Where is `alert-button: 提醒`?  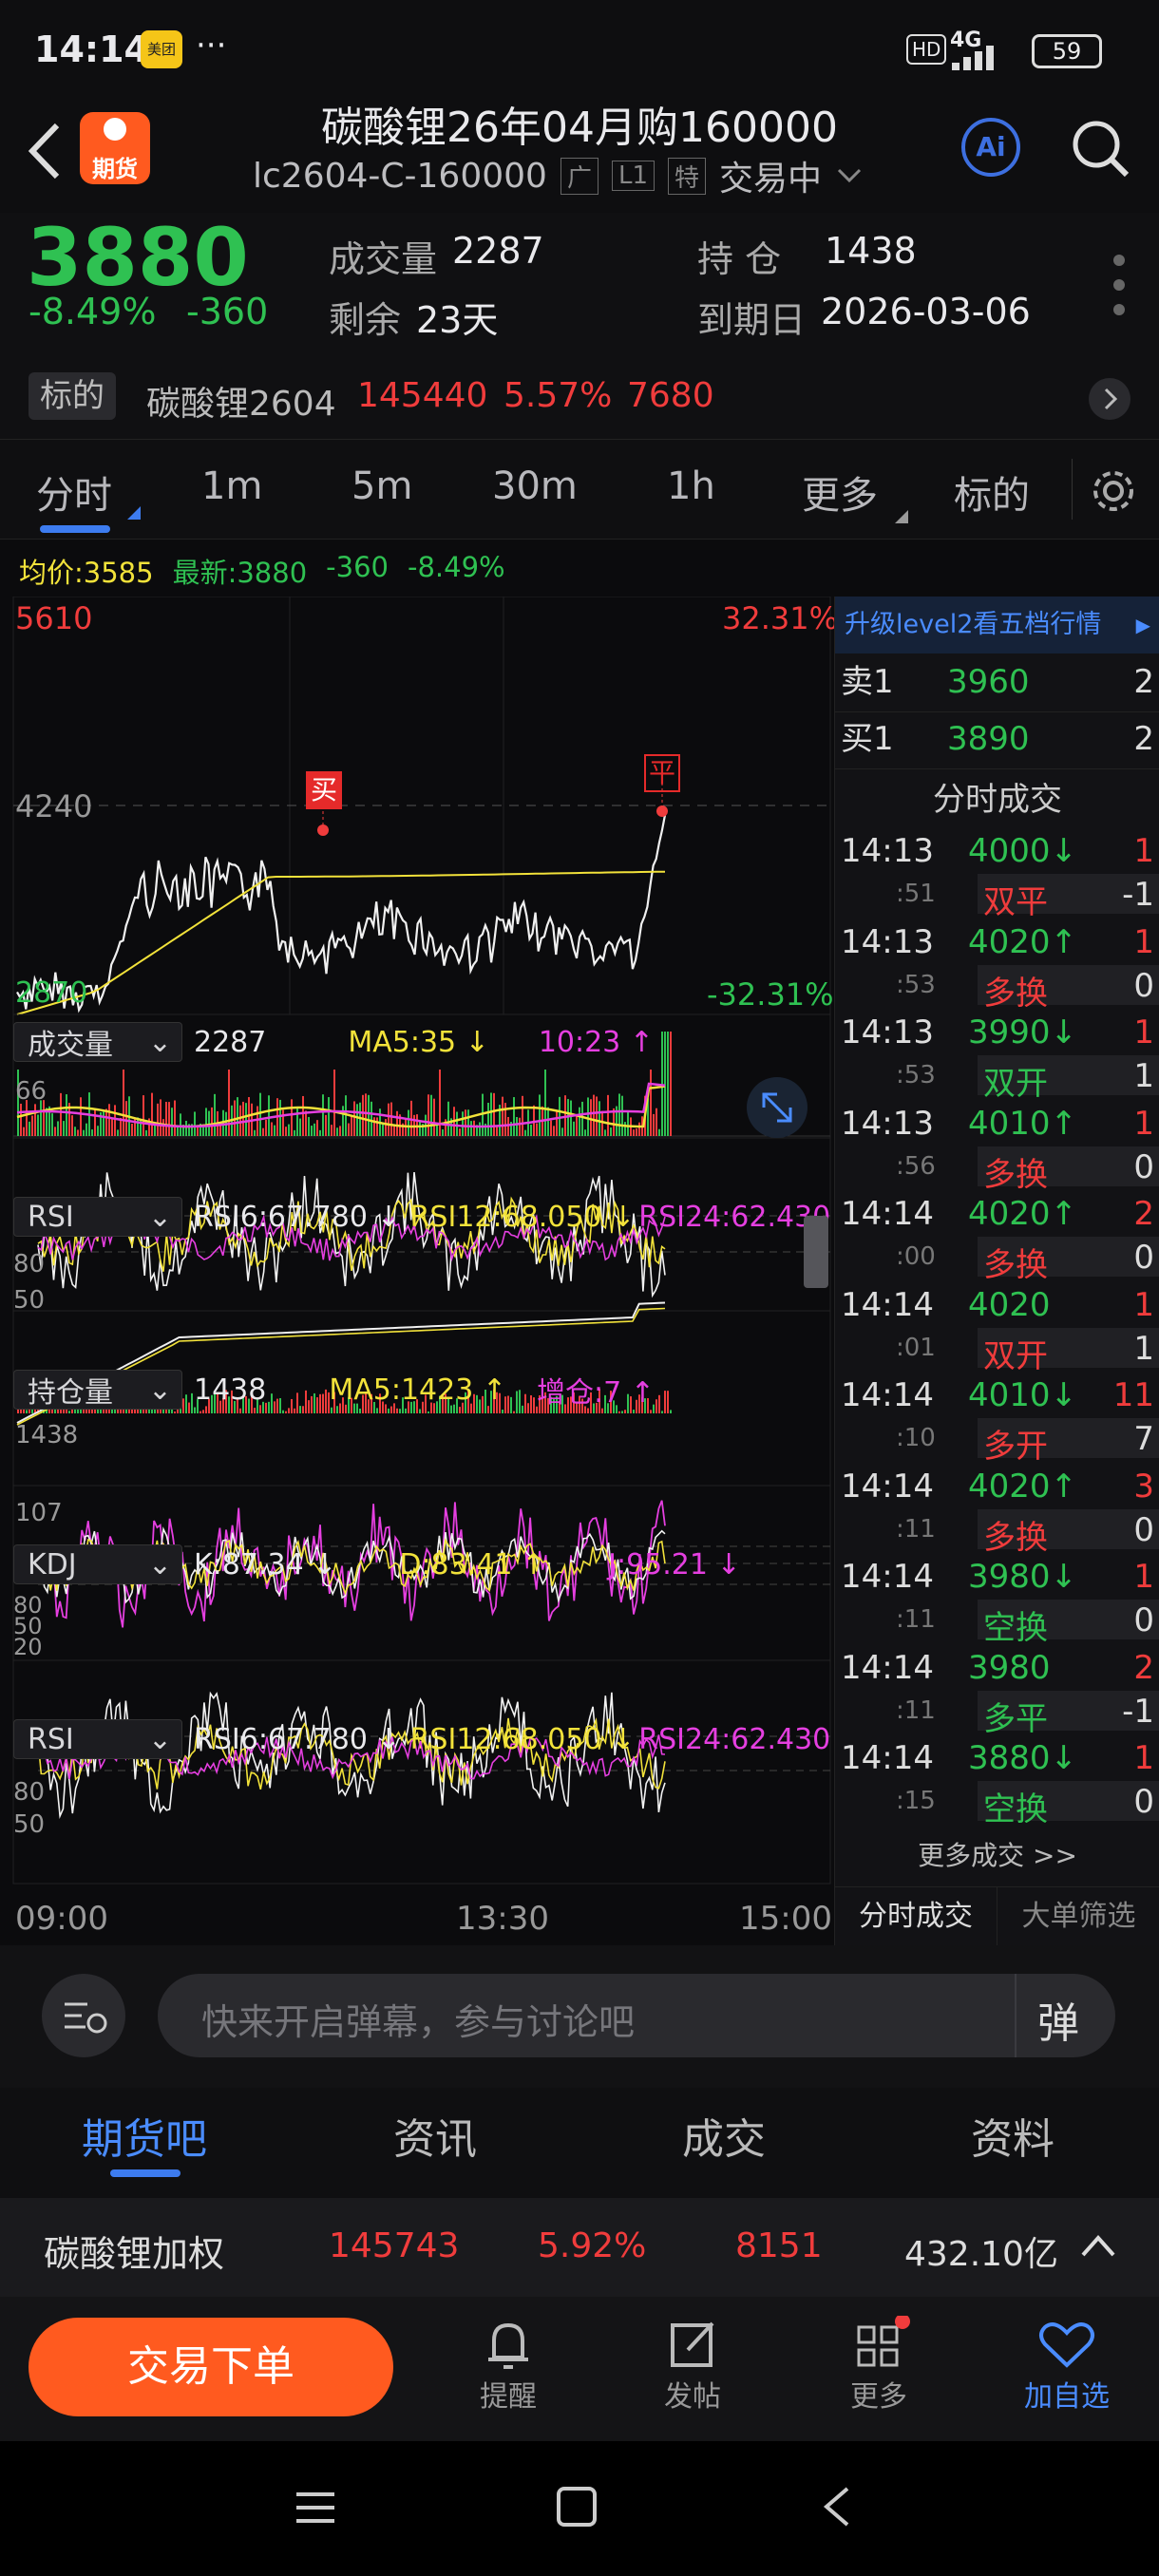 alert-button: 提醒 is located at coordinates (508, 2365).